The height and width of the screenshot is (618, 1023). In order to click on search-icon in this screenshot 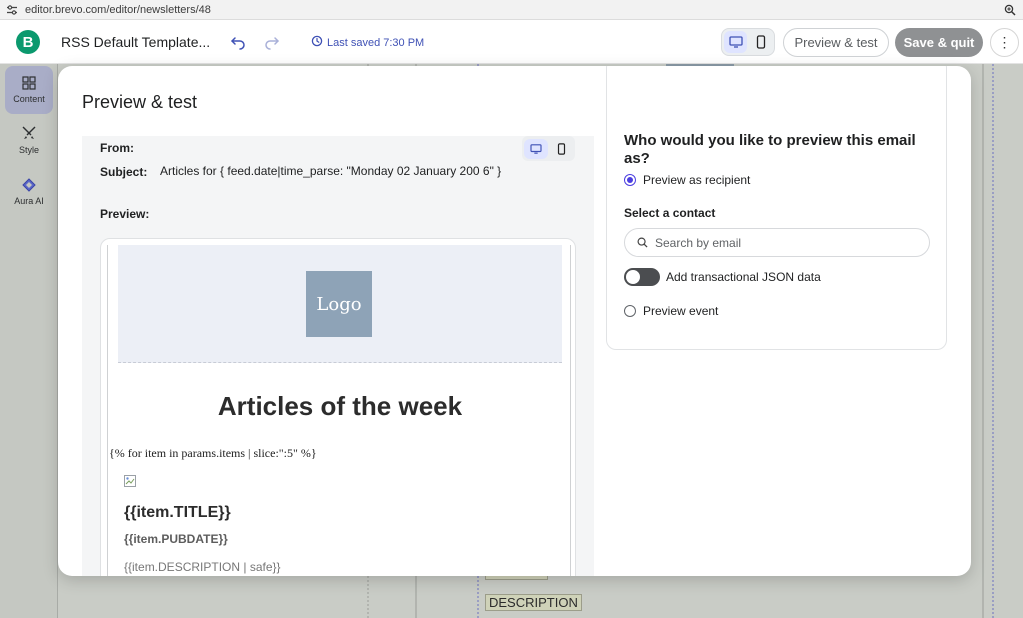, I will do `click(642, 242)`.